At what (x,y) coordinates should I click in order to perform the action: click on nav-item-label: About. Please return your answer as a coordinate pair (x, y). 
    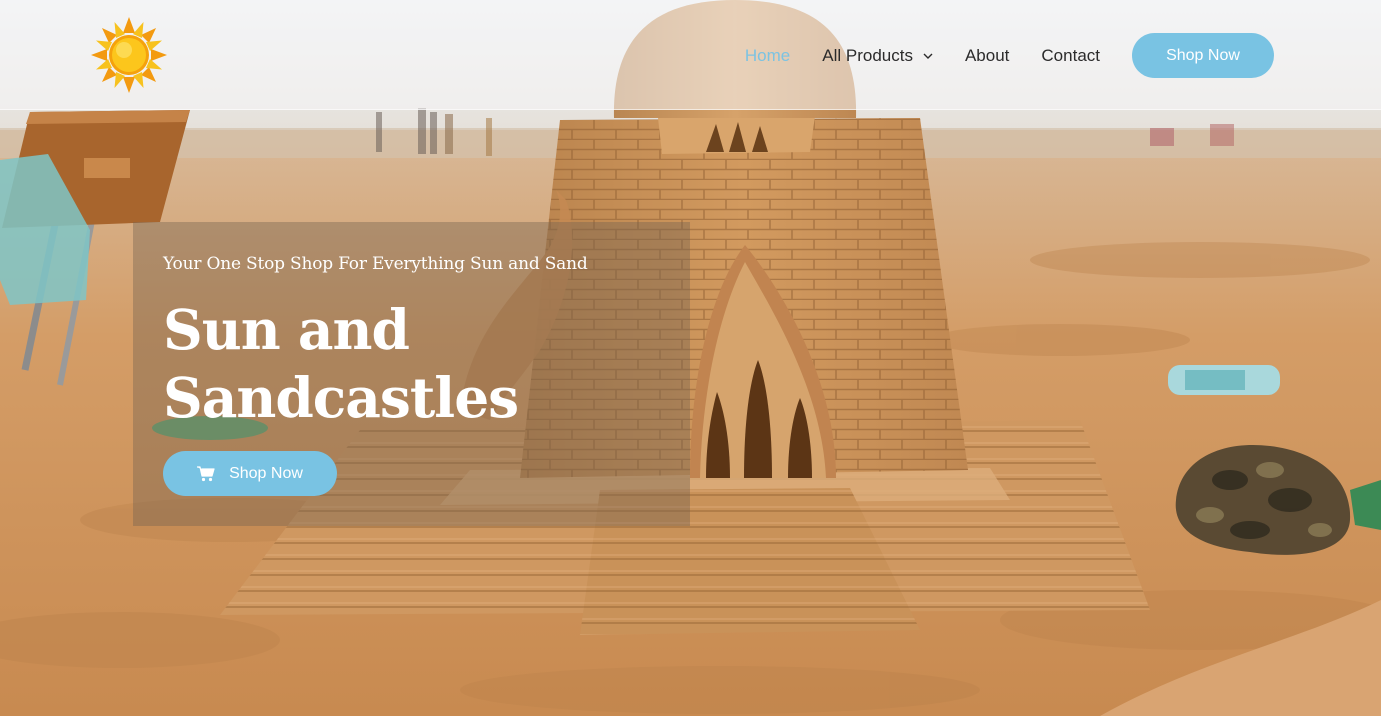
    Looking at the image, I should click on (987, 55).